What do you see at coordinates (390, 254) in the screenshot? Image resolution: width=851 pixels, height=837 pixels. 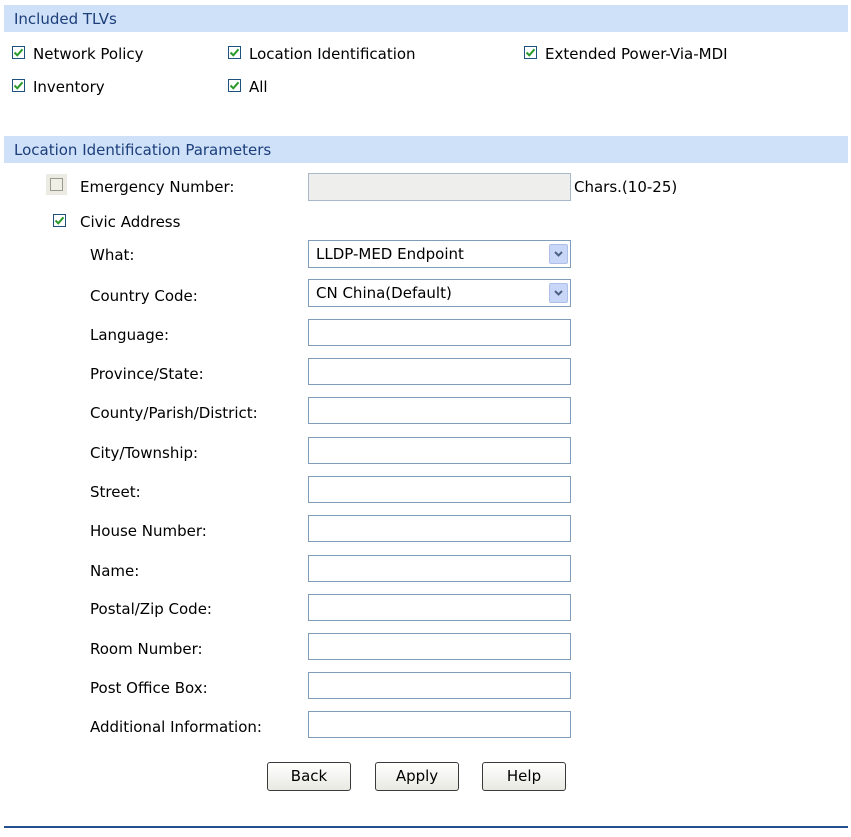 I see `what-selected-value: LLDP-MED Endpoint` at bounding box center [390, 254].